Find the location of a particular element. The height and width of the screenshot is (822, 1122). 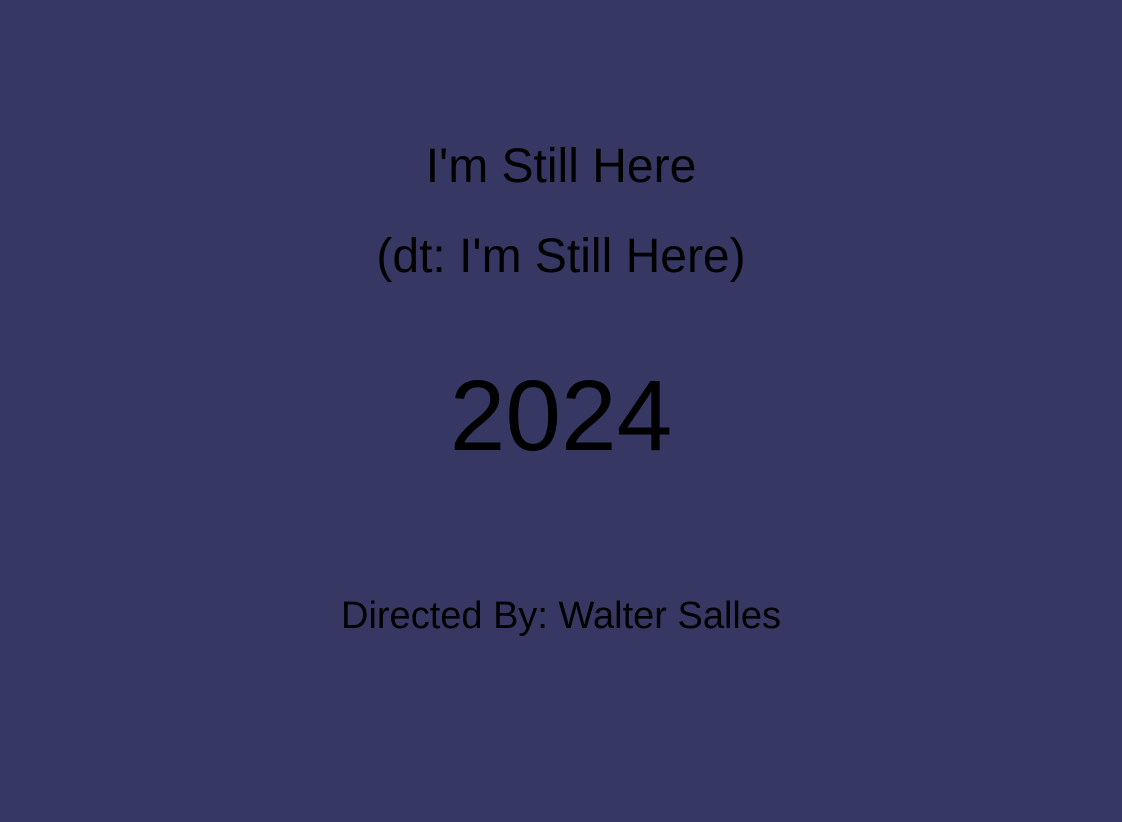

movie-title: I'm Still Here is located at coordinates (561, 166).